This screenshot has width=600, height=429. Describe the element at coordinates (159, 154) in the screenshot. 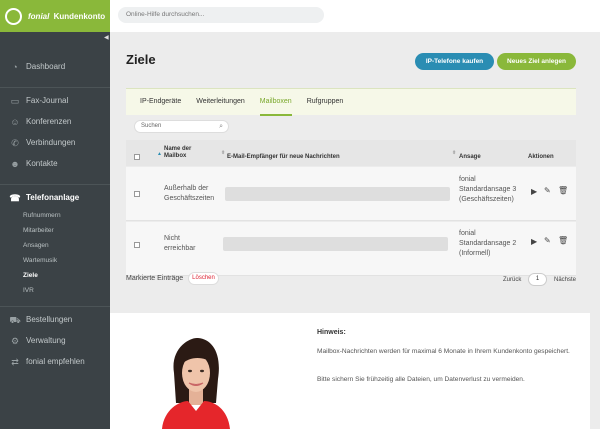

I see `sort-asc-icon: ▲` at that location.